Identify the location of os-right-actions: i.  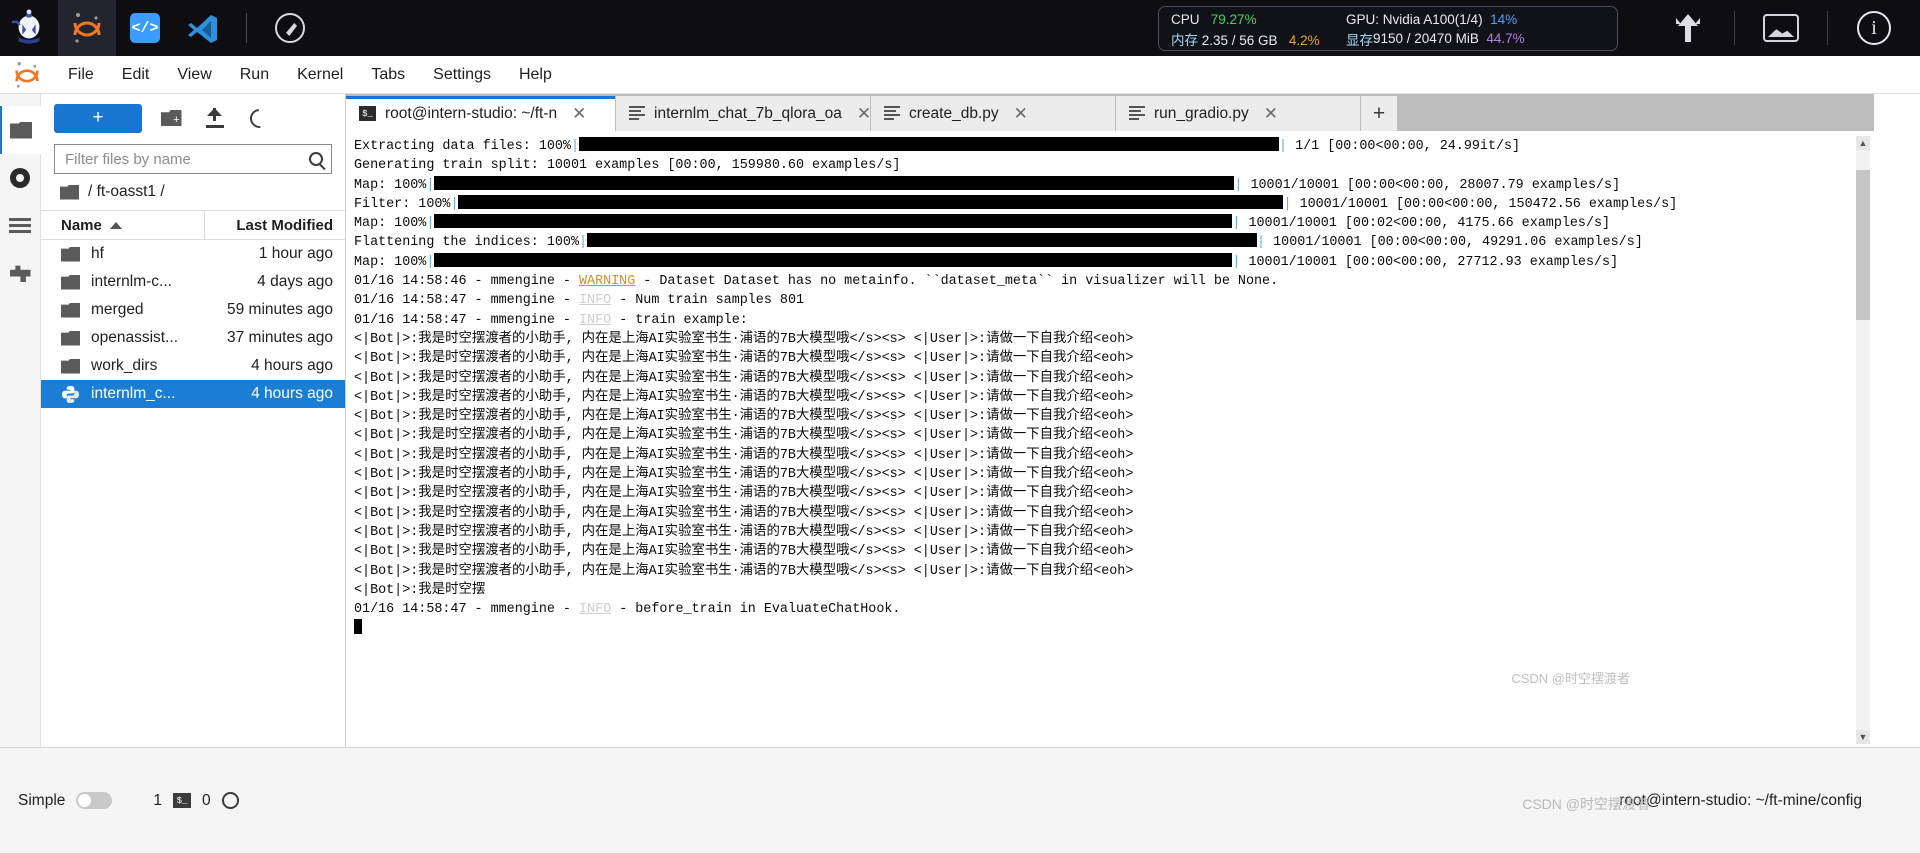
(1781, 28).